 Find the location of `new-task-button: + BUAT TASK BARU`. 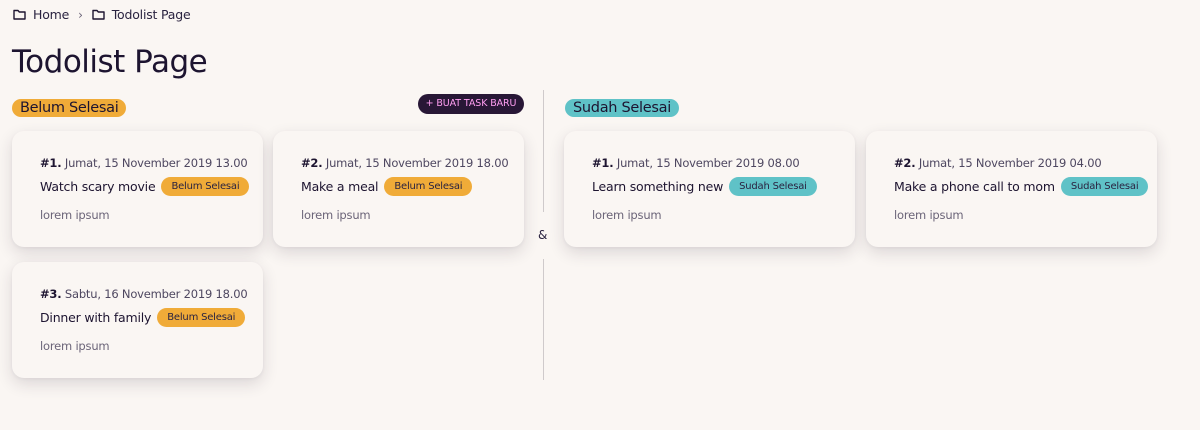

new-task-button: + BUAT TASK BARU is located at coordinates (471, 104).